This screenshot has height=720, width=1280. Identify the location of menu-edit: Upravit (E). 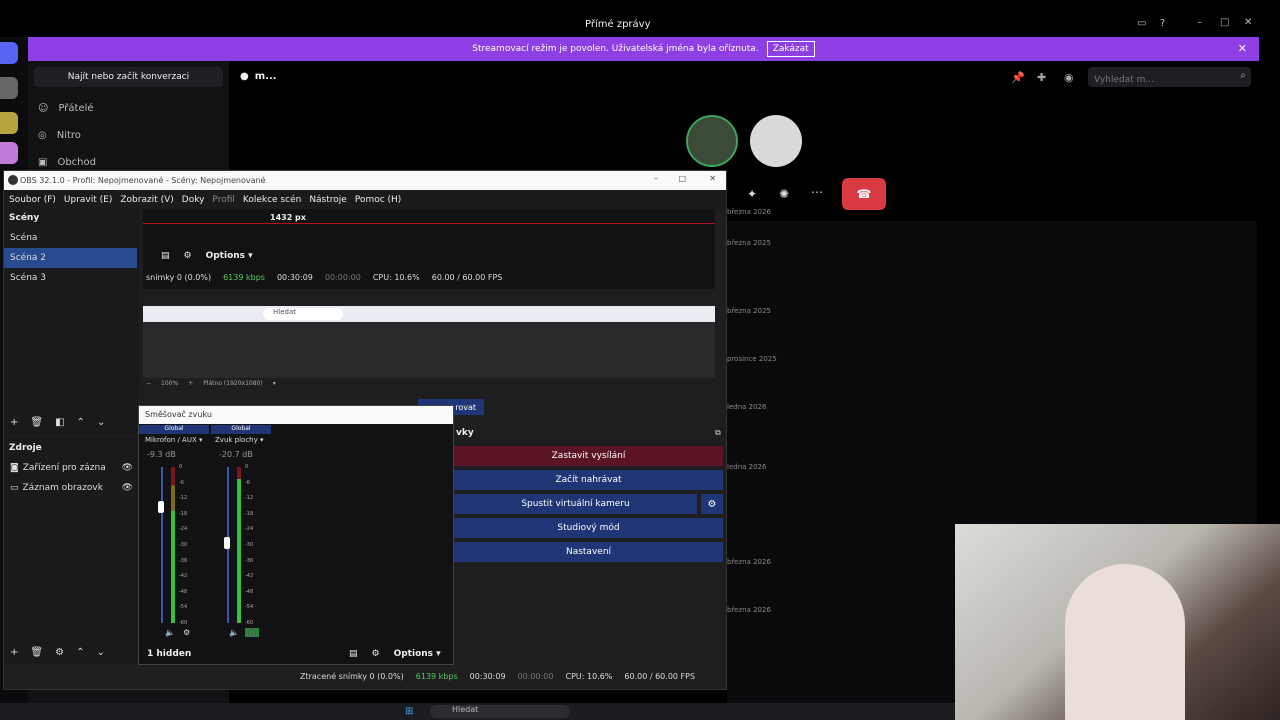
(88, 200).